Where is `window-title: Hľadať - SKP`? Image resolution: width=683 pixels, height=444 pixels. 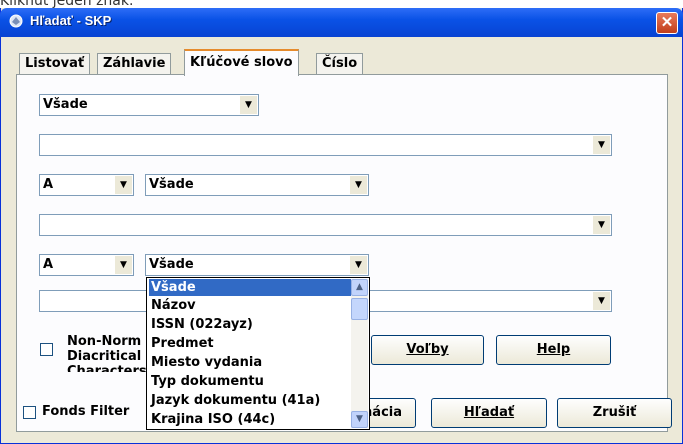 window-title: Hľadať - SKP is located at coordinates (71, 20).